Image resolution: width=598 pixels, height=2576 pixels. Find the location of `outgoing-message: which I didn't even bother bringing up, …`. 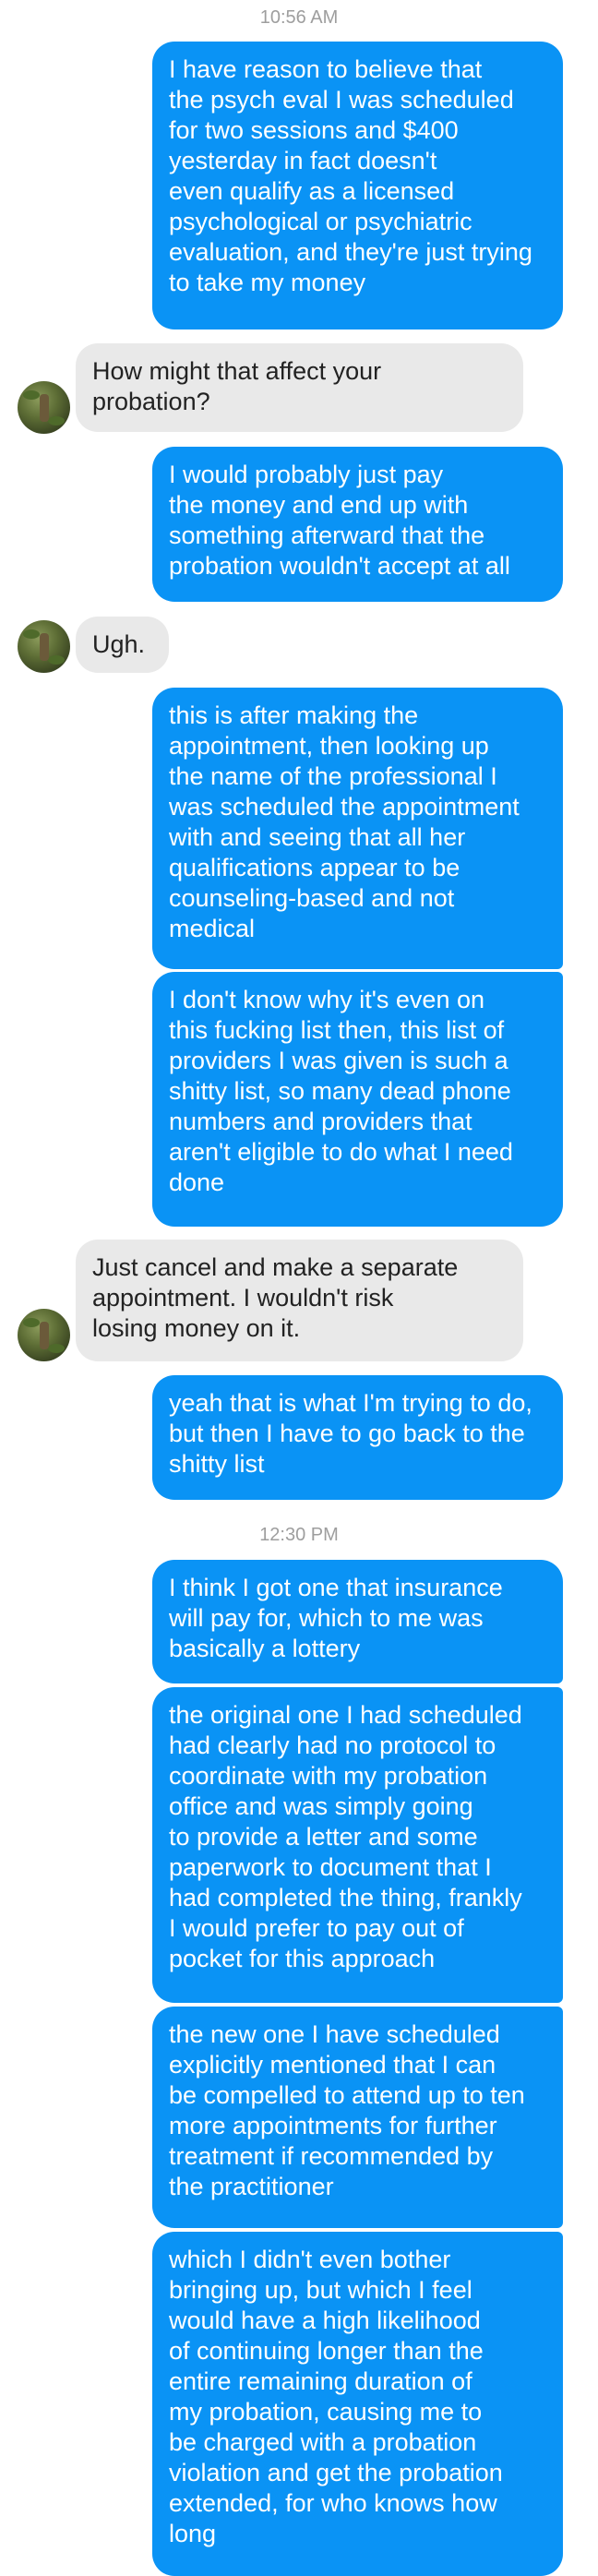

outgoing-message: which I didn't even bother bringing up, … is located at coordinates (357, 2404).